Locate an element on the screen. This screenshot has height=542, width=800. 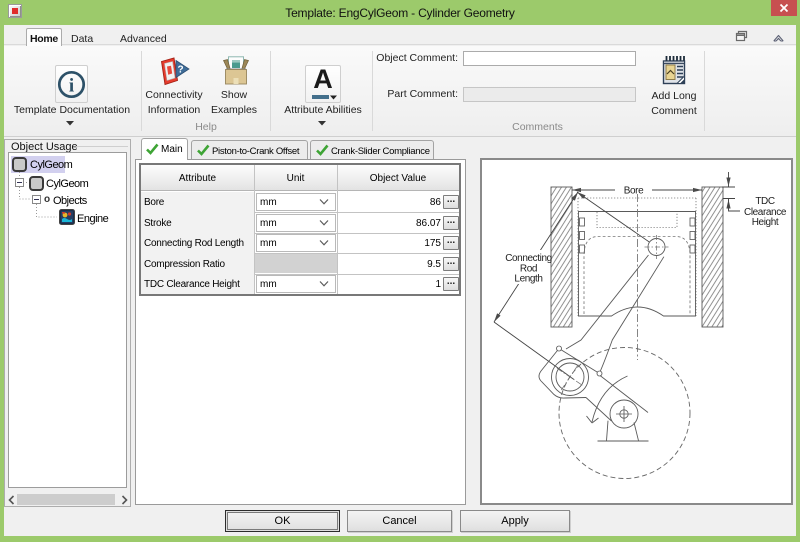
svg-text: Bore is located at coordinates (634, 191).